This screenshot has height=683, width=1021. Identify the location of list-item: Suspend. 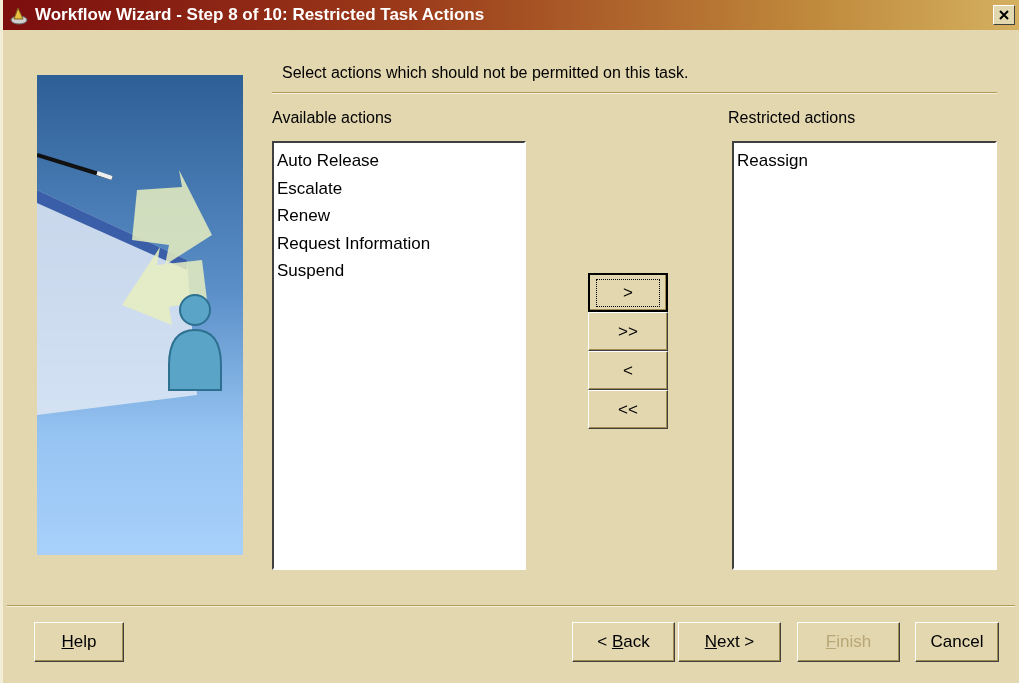
(311, 271).